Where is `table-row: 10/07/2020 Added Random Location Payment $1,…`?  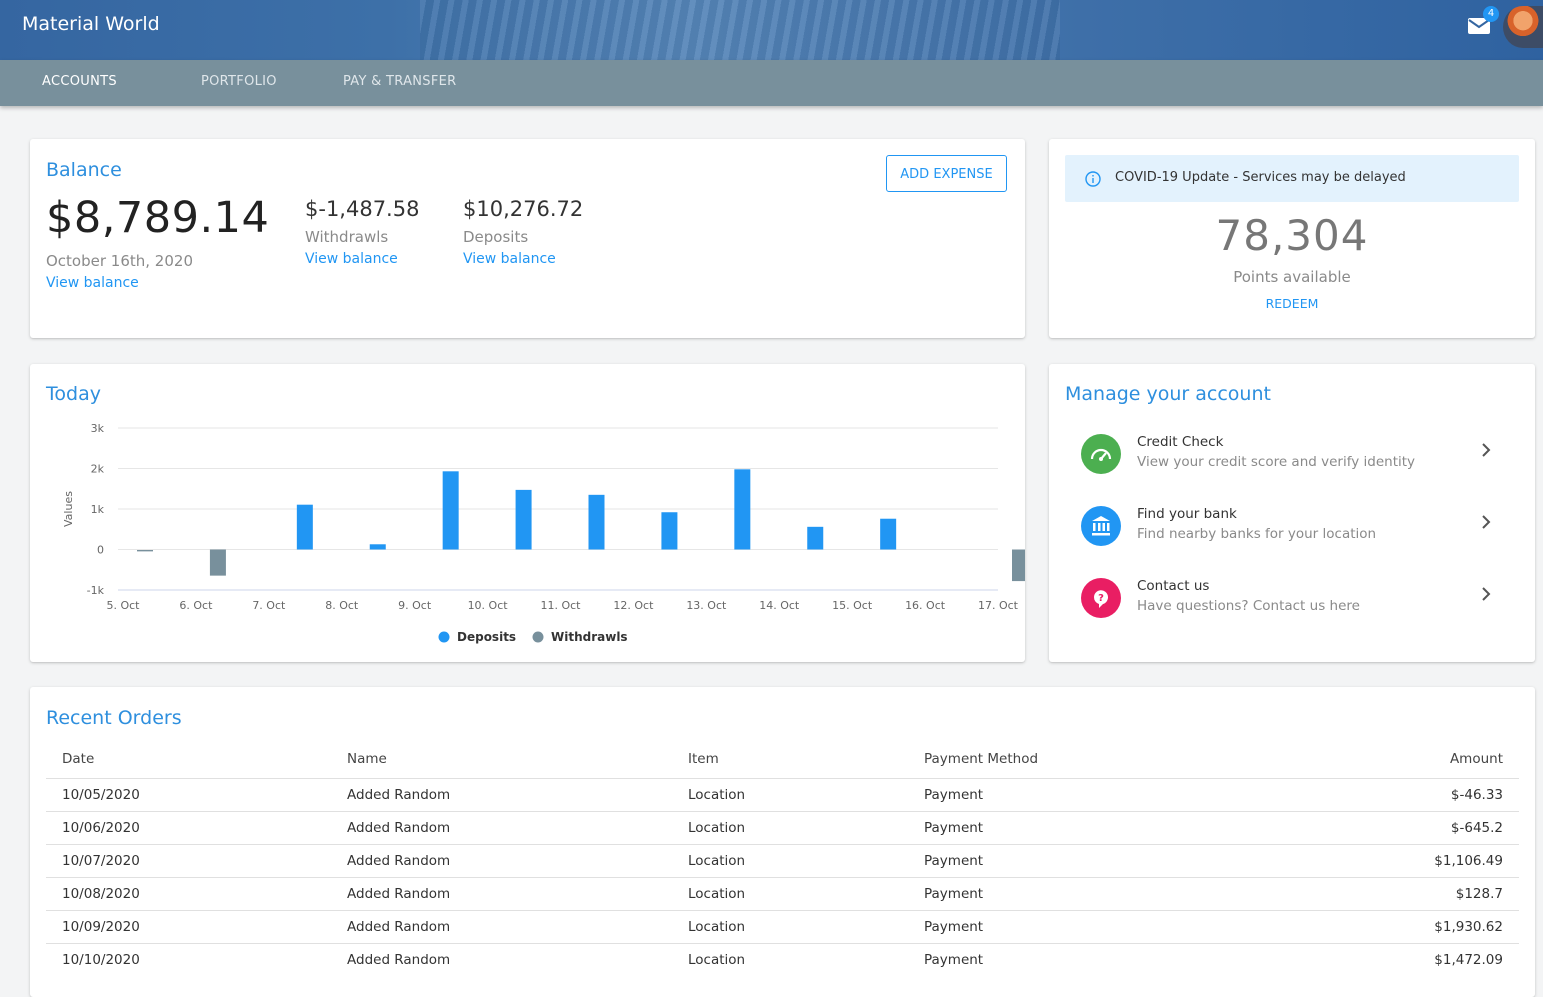
table-row: 10/07/2020 Added Random Location Payment $1,… is located at coordinates (782, 861).